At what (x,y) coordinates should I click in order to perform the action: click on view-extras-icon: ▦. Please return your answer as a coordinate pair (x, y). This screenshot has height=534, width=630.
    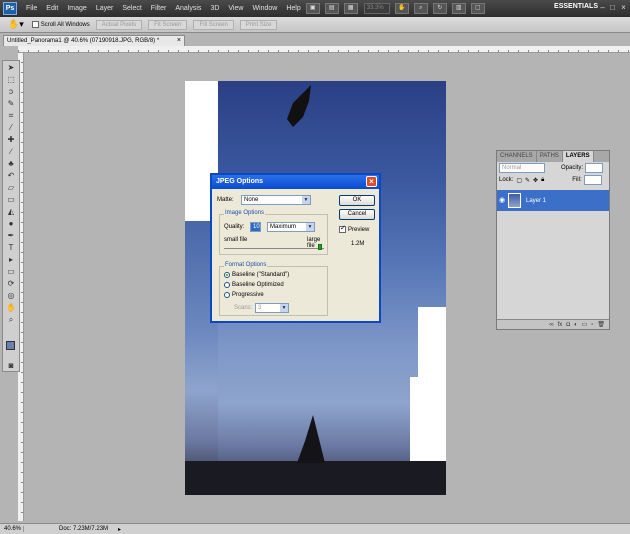
    Looking at the image, I should click on (350, 8).